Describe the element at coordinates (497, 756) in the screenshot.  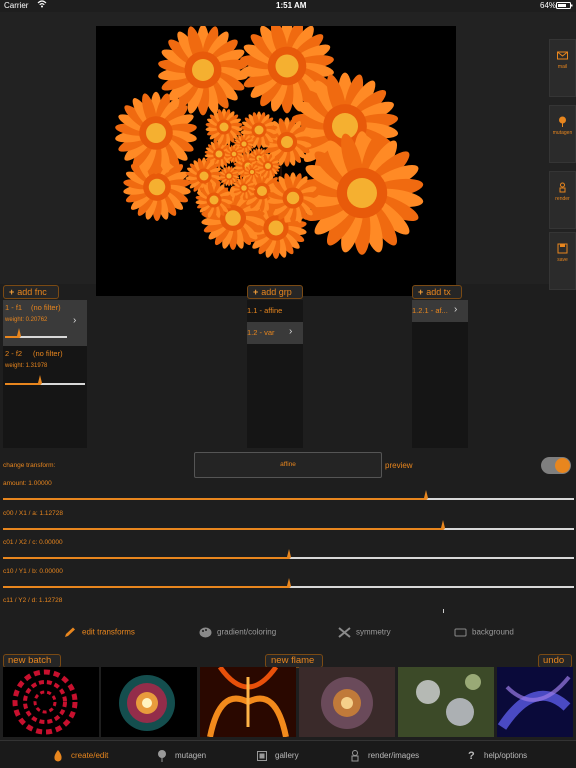
I see `tab-help-options: ? help/options` at that location.